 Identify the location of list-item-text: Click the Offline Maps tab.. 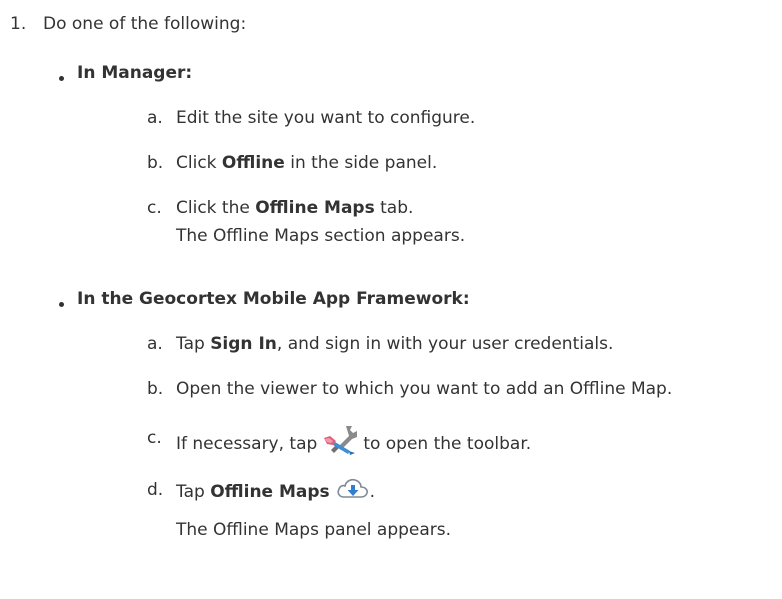
(295, 208).